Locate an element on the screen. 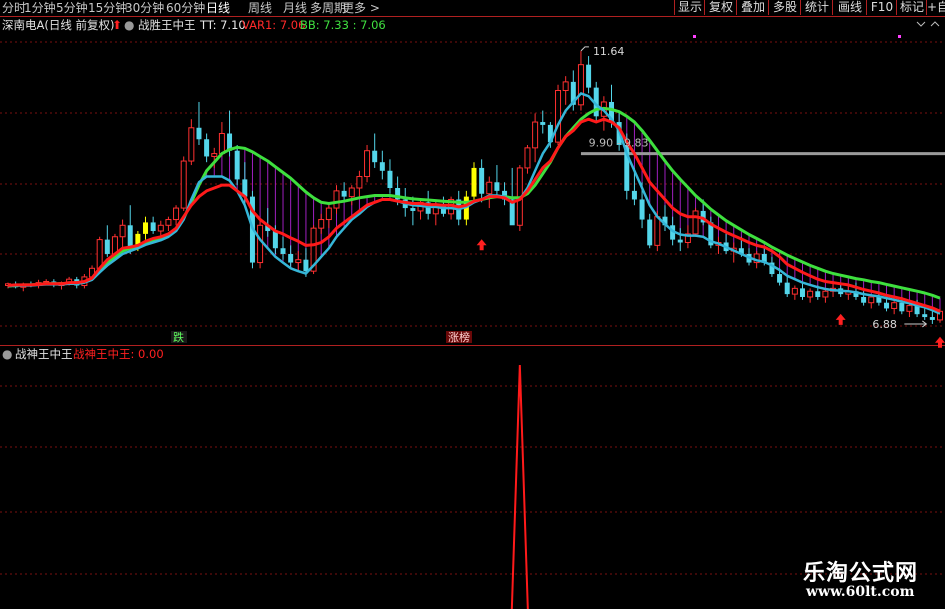 Image resolution: width=945 pixels, height=609 pixels. range-label: 9.90 - 9.83 is located at coordinates (619, 143).